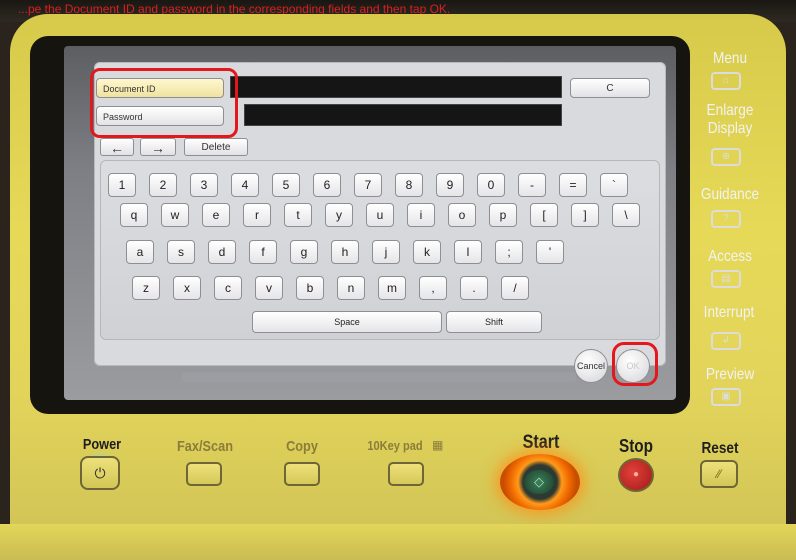 The width and height of the screenshot is (796, 560). What do you see at coordinates (626, 215) in the screenshot?
I see `key-row2: \` at bounding box center [626, 215].